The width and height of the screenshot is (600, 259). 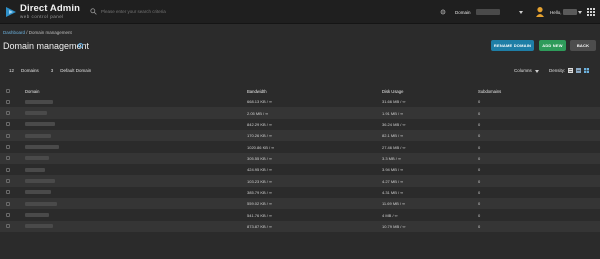 What do you see at coordinates (46, 46) in the screenshot?
I see `page-title: Domain management` at bounding box center [46, 46].